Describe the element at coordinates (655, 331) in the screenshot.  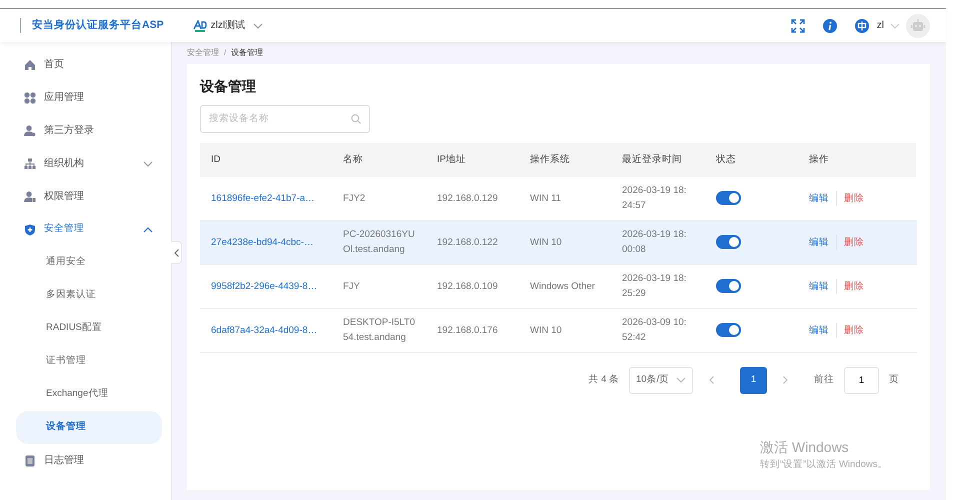
I see `table-cell-text: 2026-03-09 10:52:42` at that location.